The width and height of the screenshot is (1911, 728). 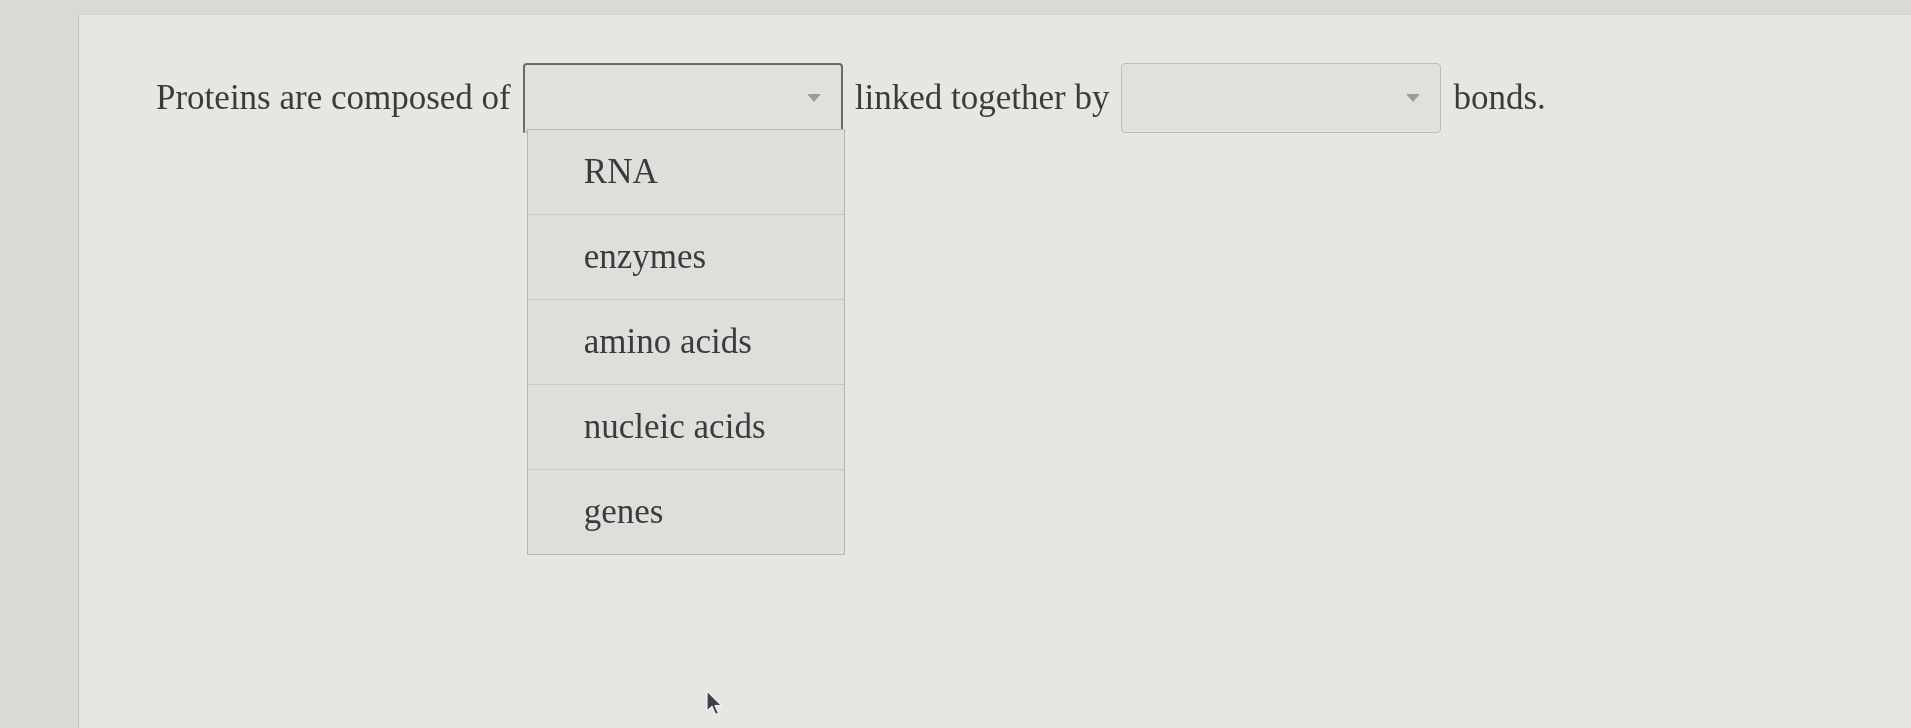 I want to click on mouse-pointer-icon, so click(x=714, y=703).